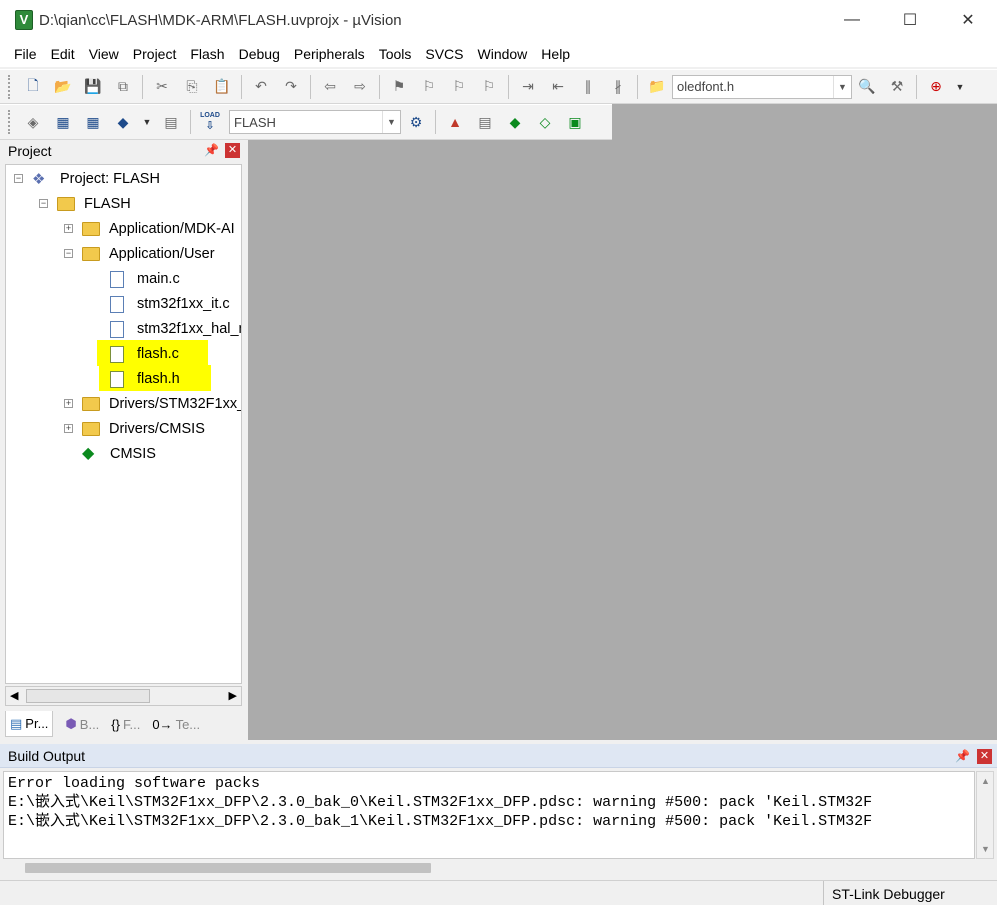 Image resolution: width=997 pixels, height=905 pixels. What do you see at coordinates (261, 87) in the screenshot?
I see `undo-icon: ↶` at bounding box center [261, 87].